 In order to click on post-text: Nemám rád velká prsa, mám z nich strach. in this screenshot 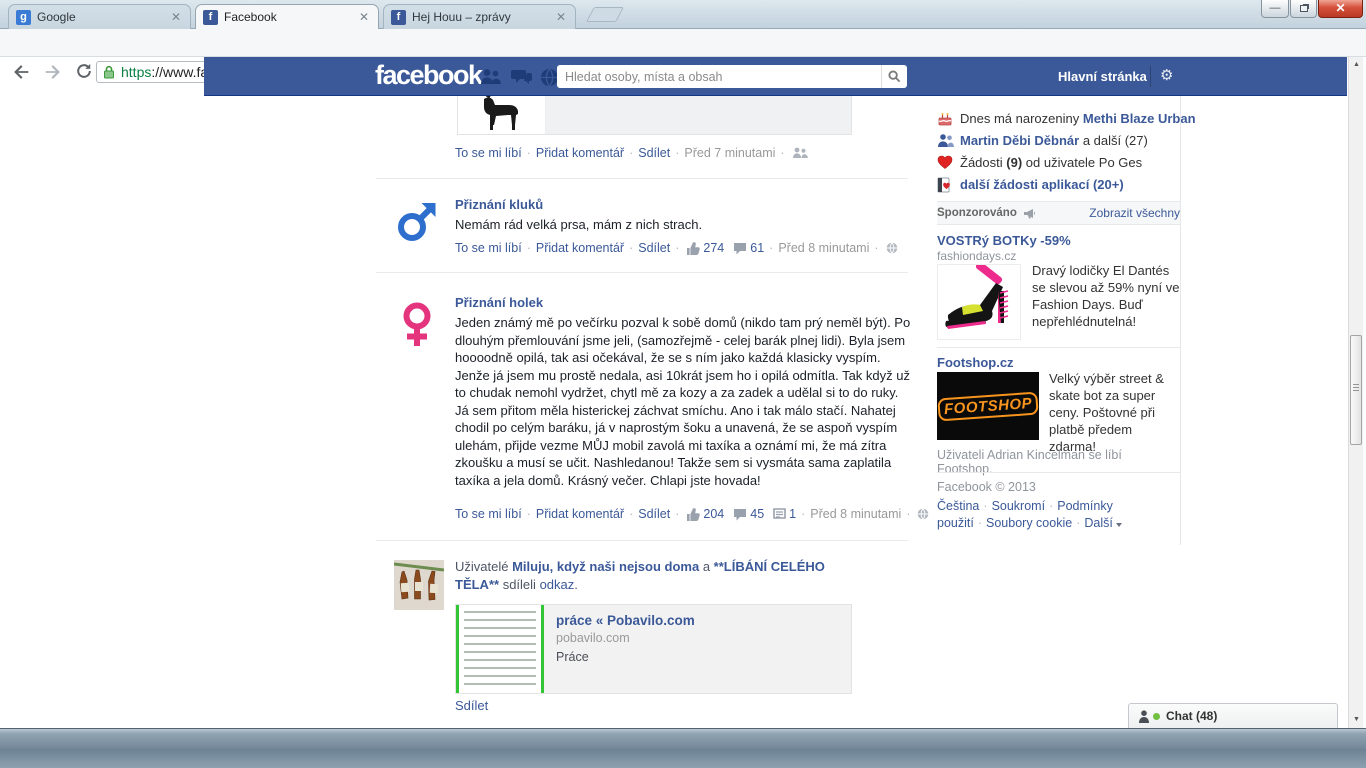, I will do `click(579, 224)`.